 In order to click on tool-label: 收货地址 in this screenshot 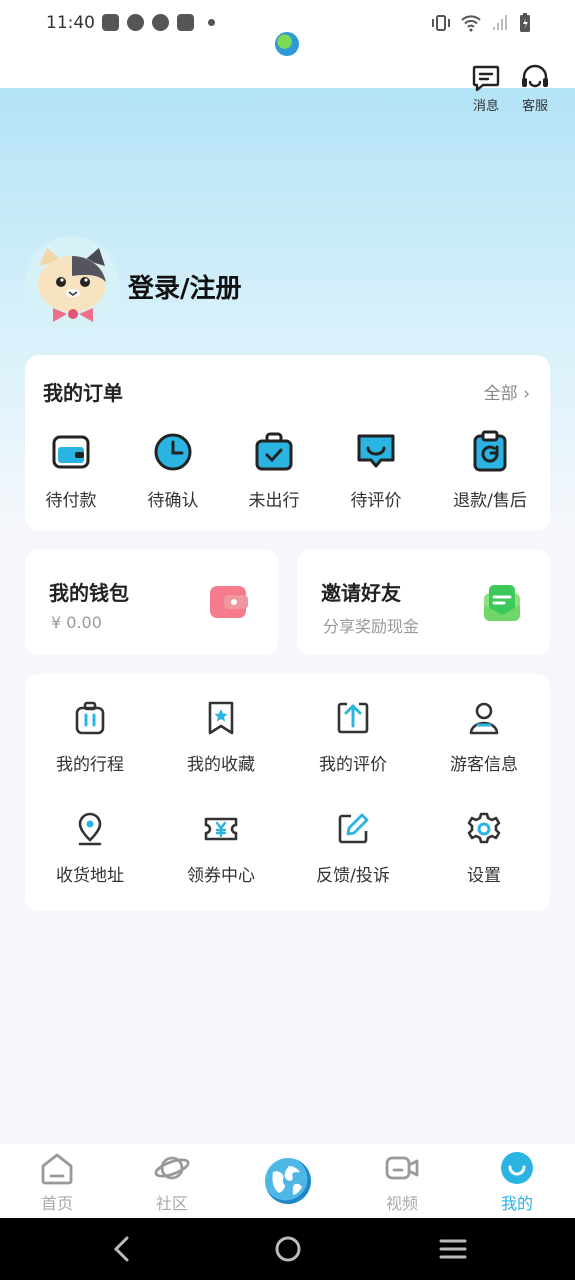, I will do `click(90, 876)`.